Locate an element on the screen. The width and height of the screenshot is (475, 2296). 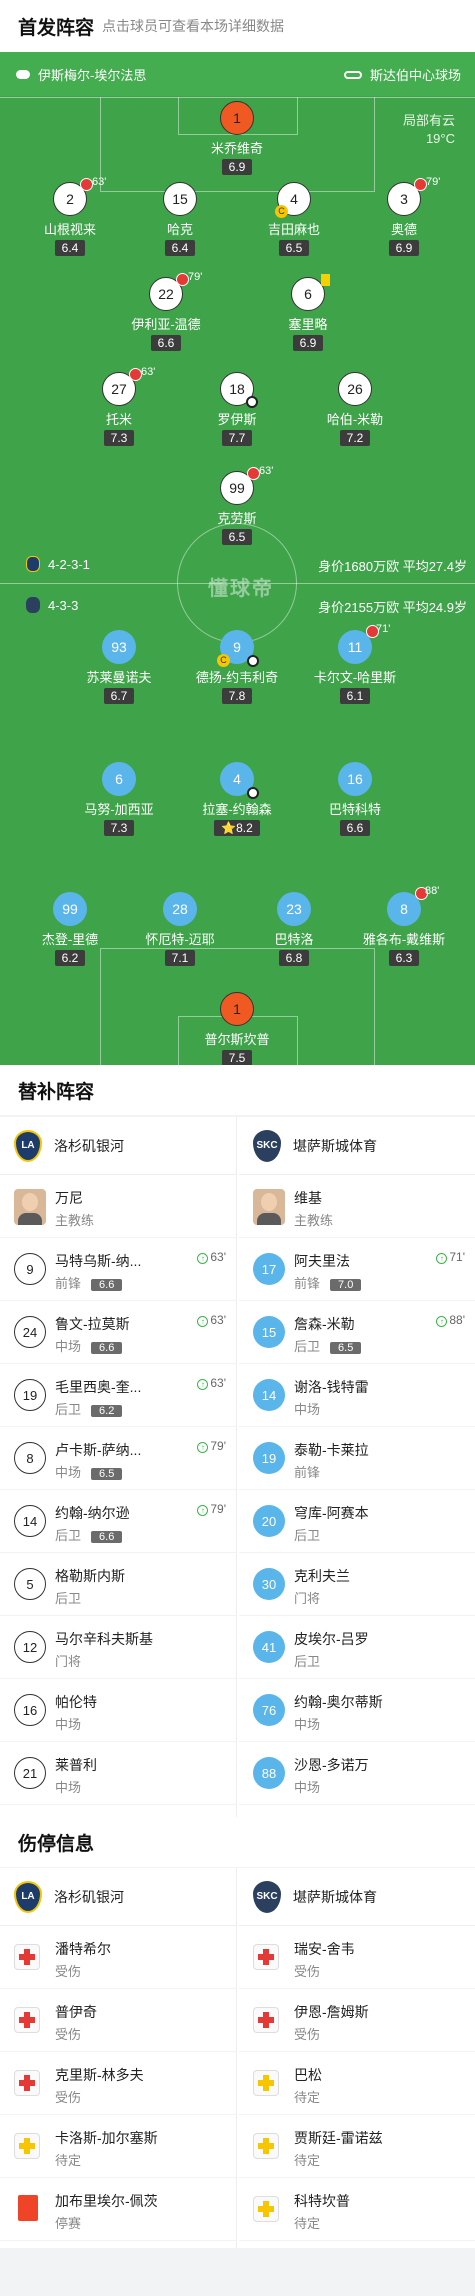
watermark: 懂球帝 is located at coordinates (241, 589).